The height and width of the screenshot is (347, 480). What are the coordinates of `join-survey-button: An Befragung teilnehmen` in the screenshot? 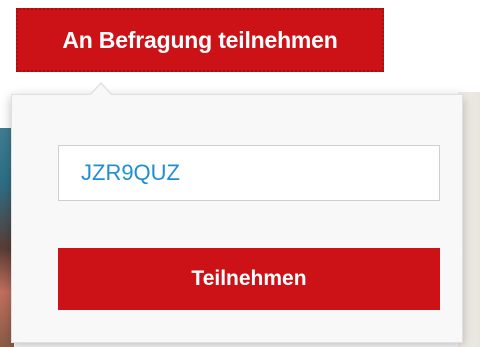 It's located at (200, 40).